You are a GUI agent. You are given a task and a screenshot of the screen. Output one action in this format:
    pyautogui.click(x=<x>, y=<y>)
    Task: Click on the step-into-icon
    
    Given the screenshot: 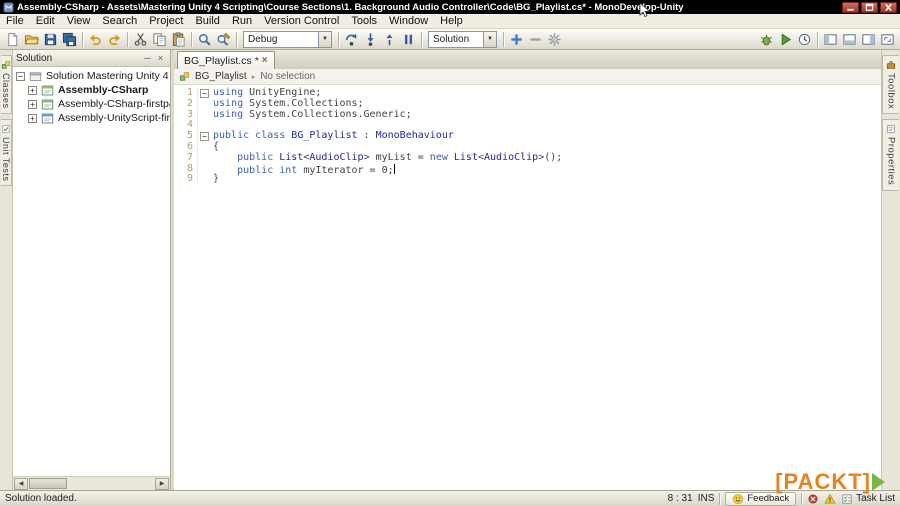 What is the action you would take?
    pyautogui.click(x=370, y=39)
    